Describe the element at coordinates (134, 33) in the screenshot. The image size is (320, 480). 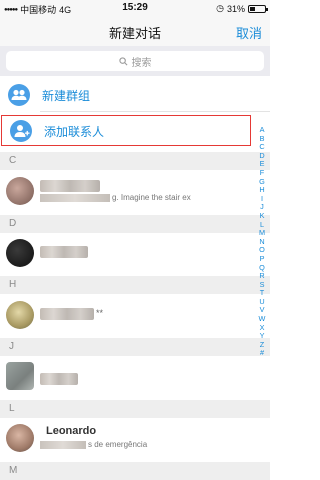
I see `page-title: 新建对话` at that location.